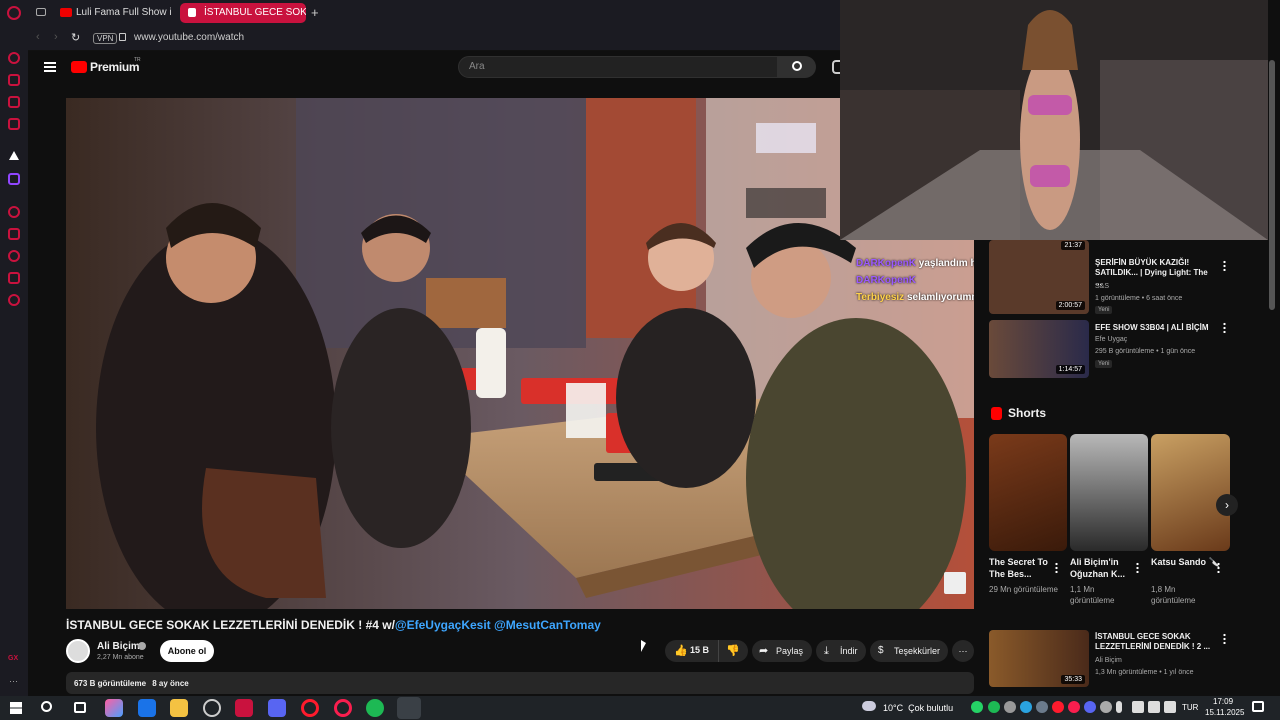 This screenshot has height=720, width=1280. I want to click on browser-icon, so click(212, 708).